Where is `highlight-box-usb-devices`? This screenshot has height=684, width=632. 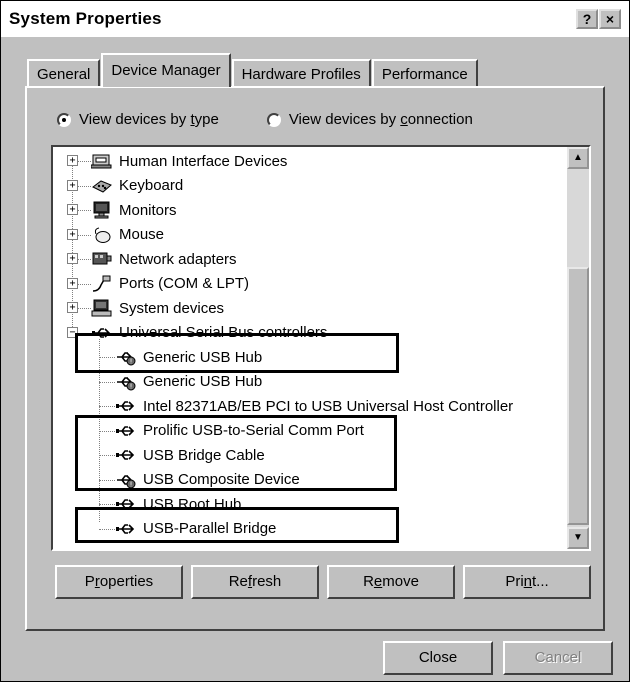
highlight-box-usb-devices is located at coordinates (236, 453).